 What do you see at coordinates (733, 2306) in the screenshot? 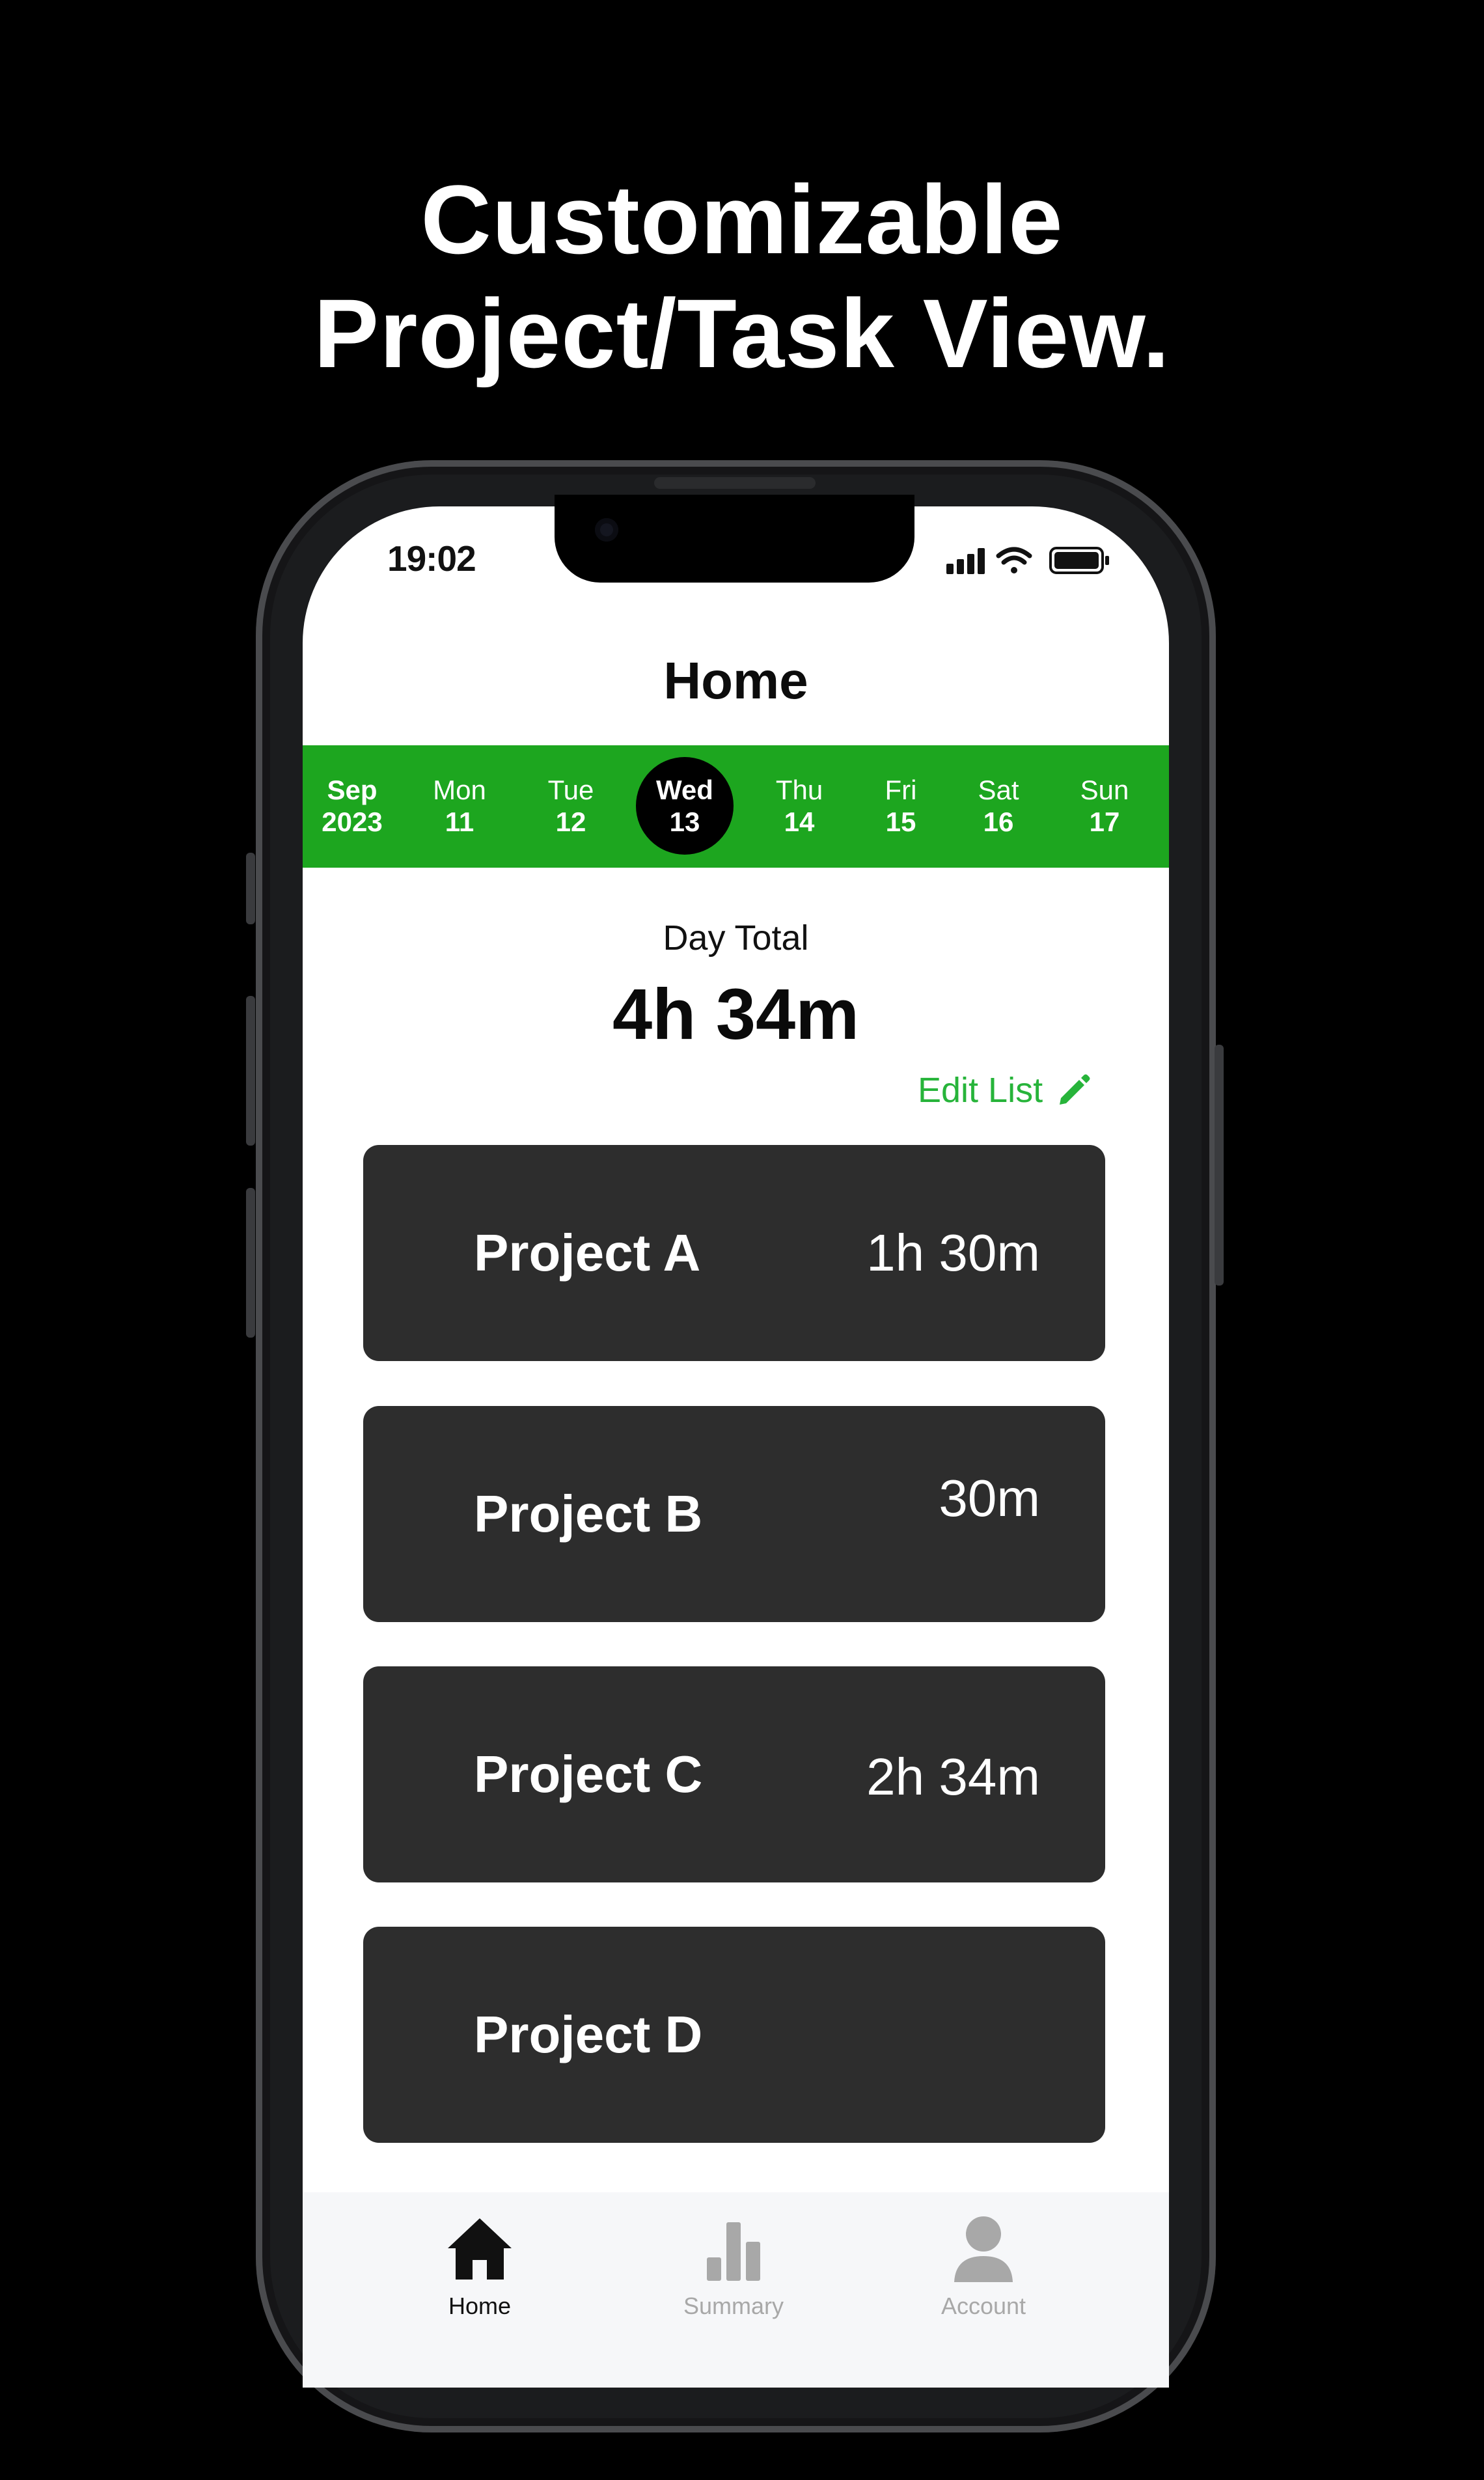
I see `tab-label: Summary` at bounding box center [733, 2306].